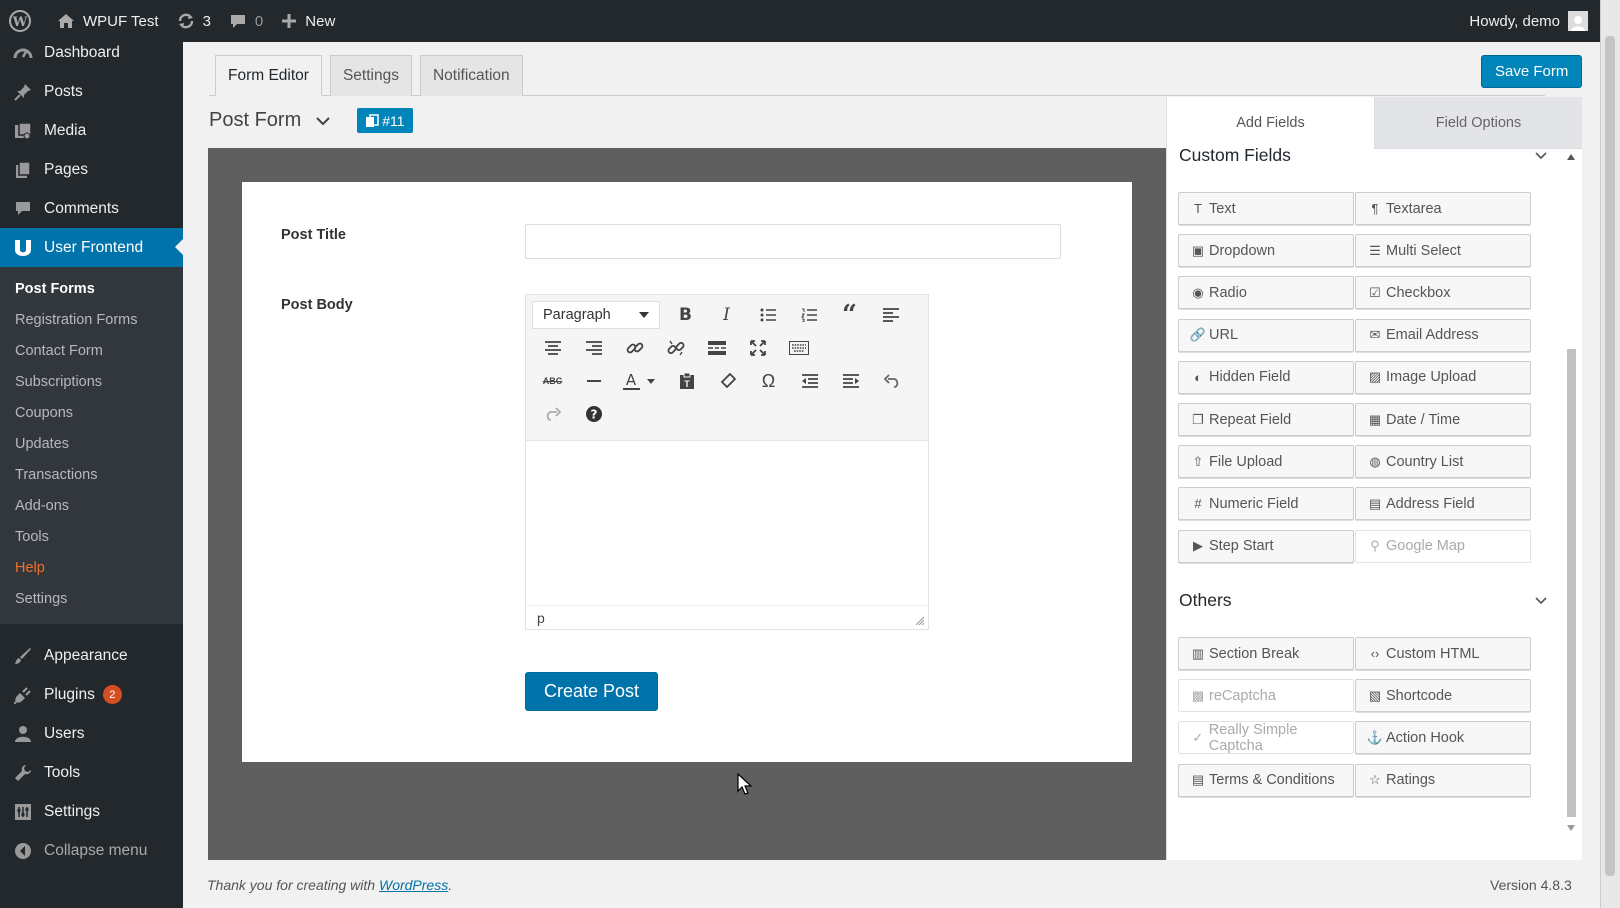  Describe the element at coordinates (1266, 546) in the screenshot. I see `field-button-step-start: ▶ Step Start` at that location.